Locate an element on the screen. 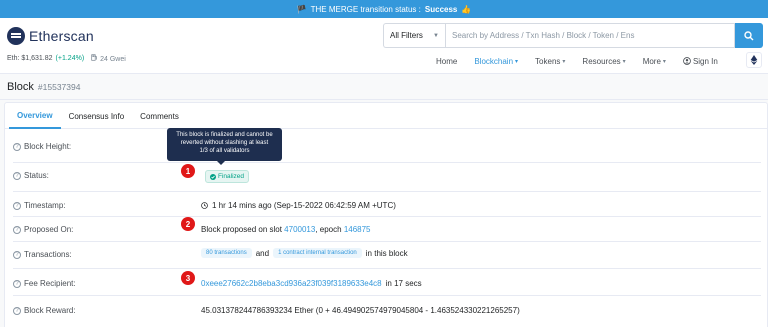 The image size is (768, 327). eth-price: Eth: $1,631.82 is located at coordinates (30, 58).